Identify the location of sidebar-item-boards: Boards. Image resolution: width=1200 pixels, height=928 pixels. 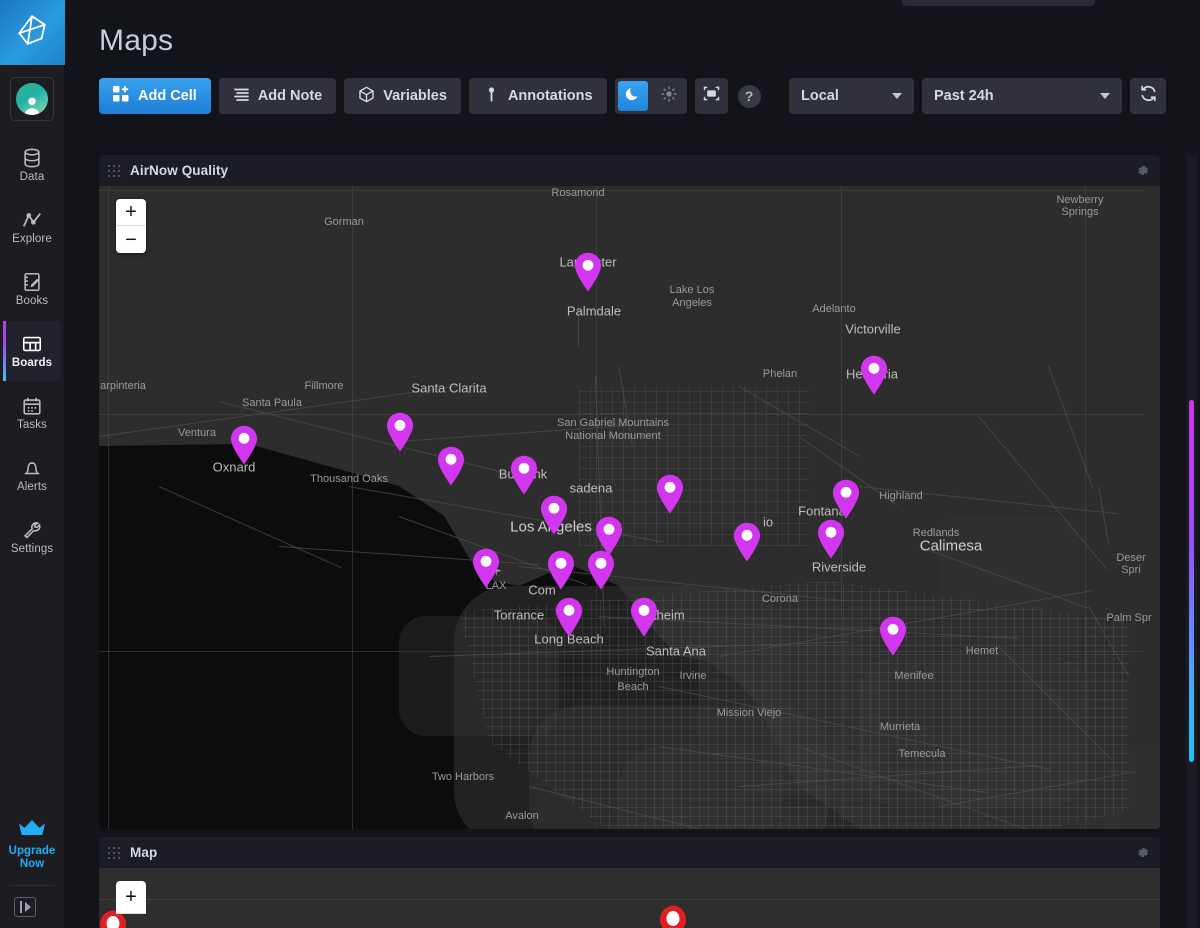
(31, 351).